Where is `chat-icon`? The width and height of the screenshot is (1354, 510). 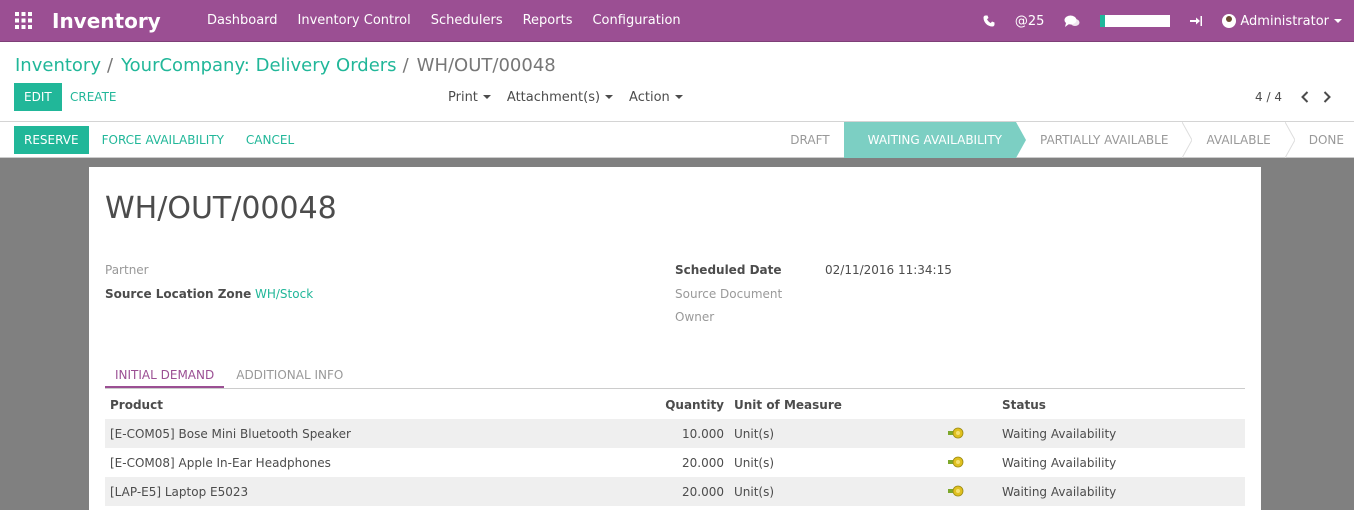 chat-icon is located at coordinates (1072, 21).